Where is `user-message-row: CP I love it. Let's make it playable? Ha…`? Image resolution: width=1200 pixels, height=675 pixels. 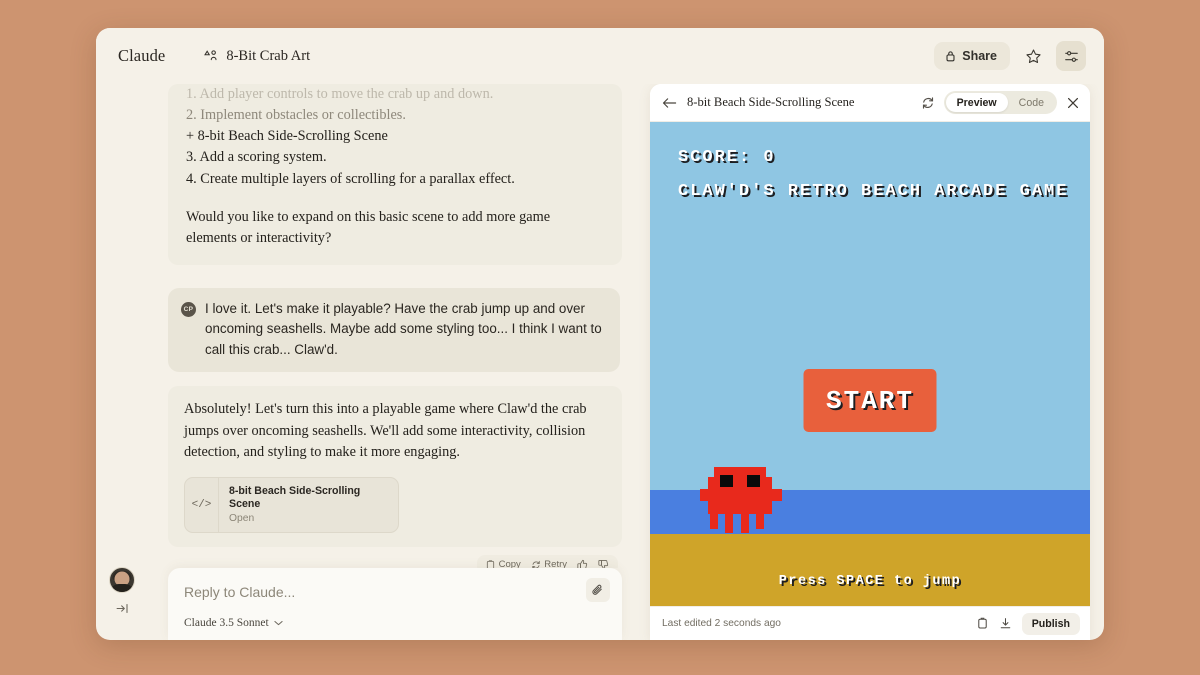
user-message-row: CP I love it. Let's make it playable? Ha… is located at coordinates (394, 330).